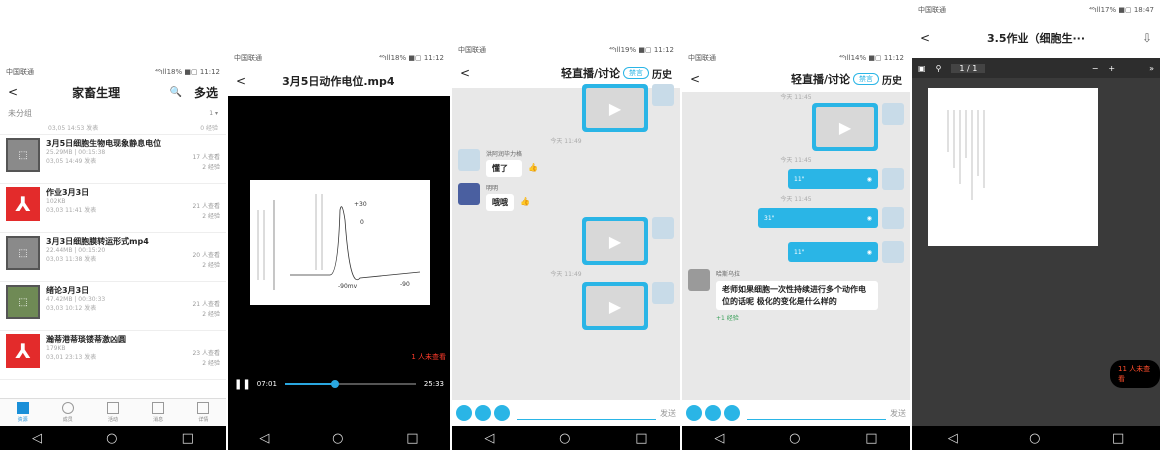 The image size is (1160, 450). I want to click on download-icon: ⇩, so click(1147, 38).